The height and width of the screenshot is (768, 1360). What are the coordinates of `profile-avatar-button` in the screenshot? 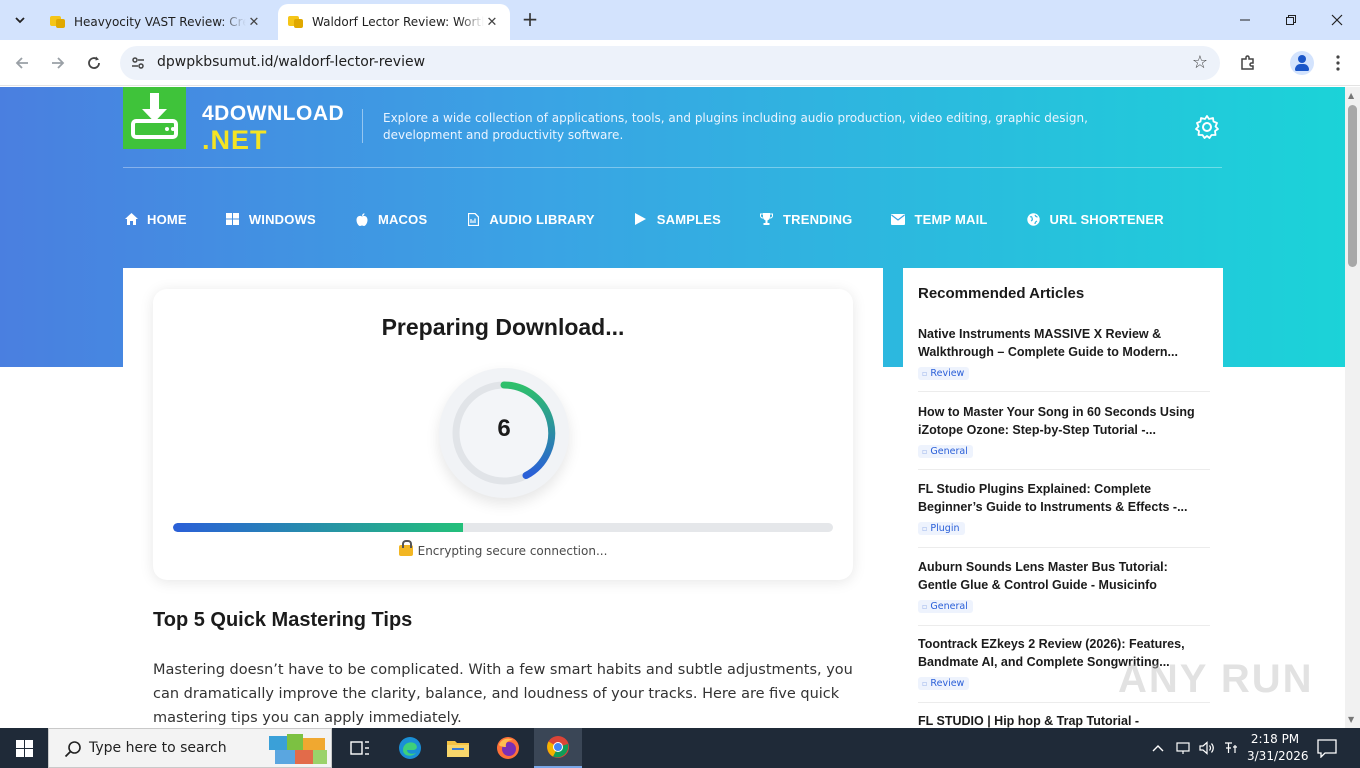 It's located at (1302, 63).